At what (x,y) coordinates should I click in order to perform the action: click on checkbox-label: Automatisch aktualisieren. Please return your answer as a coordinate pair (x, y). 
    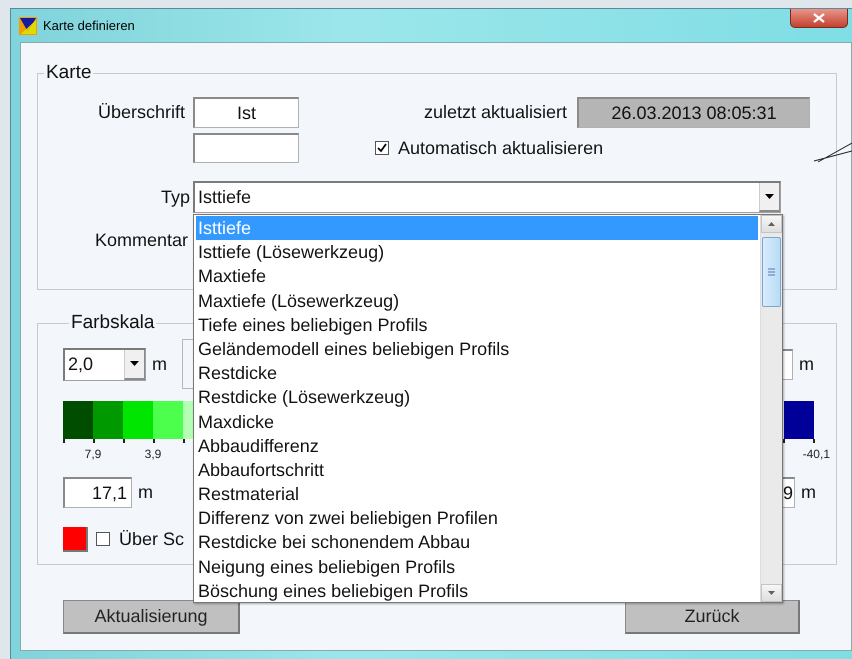
    Looking at the image, I should click on (501, 148).